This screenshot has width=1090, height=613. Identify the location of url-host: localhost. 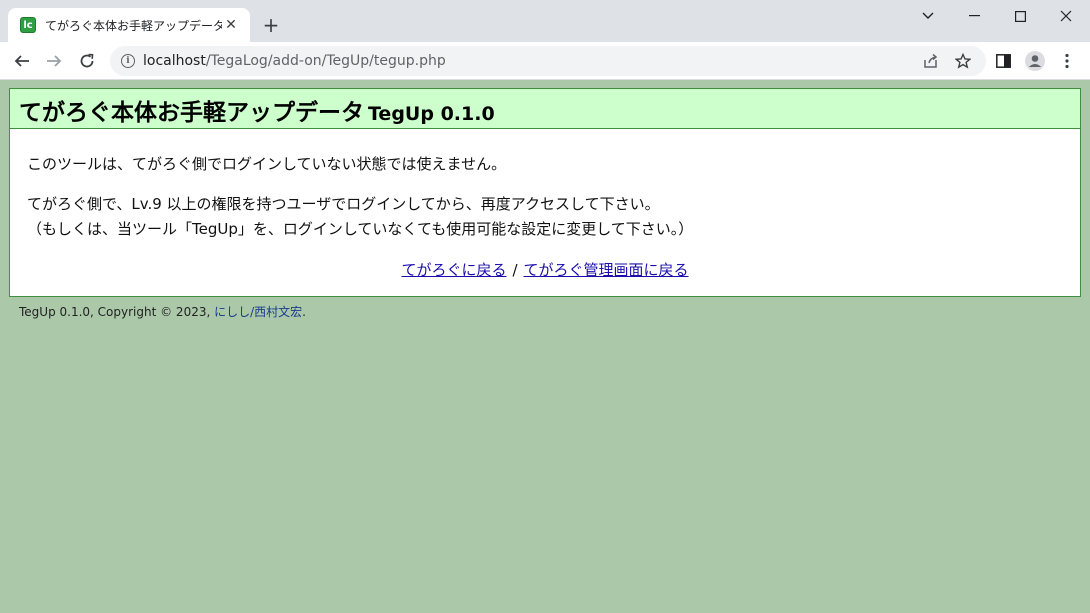
(174, 61).